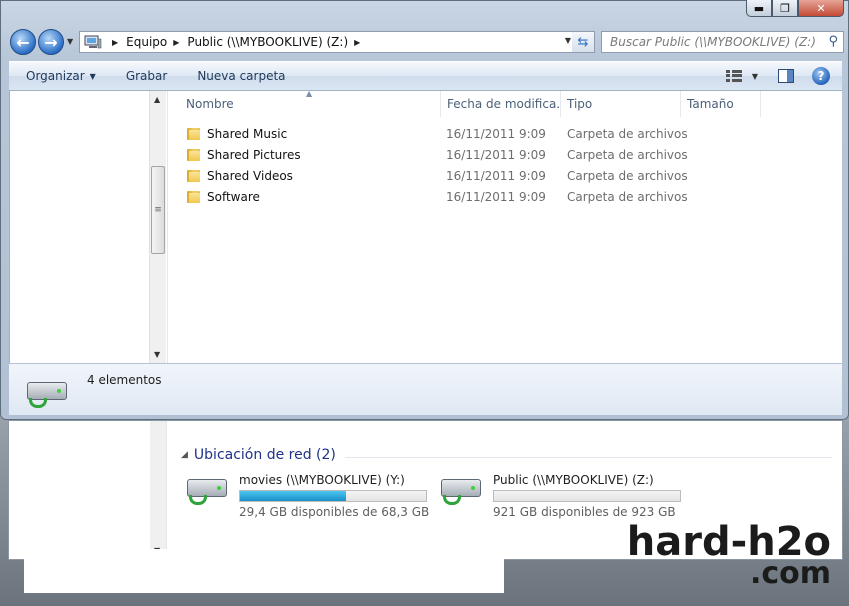 This screenshot has height=606, width=849. Describe the element at coordinates (293, 496) in the screenshot. I see `drive-usage-fill` at that location.